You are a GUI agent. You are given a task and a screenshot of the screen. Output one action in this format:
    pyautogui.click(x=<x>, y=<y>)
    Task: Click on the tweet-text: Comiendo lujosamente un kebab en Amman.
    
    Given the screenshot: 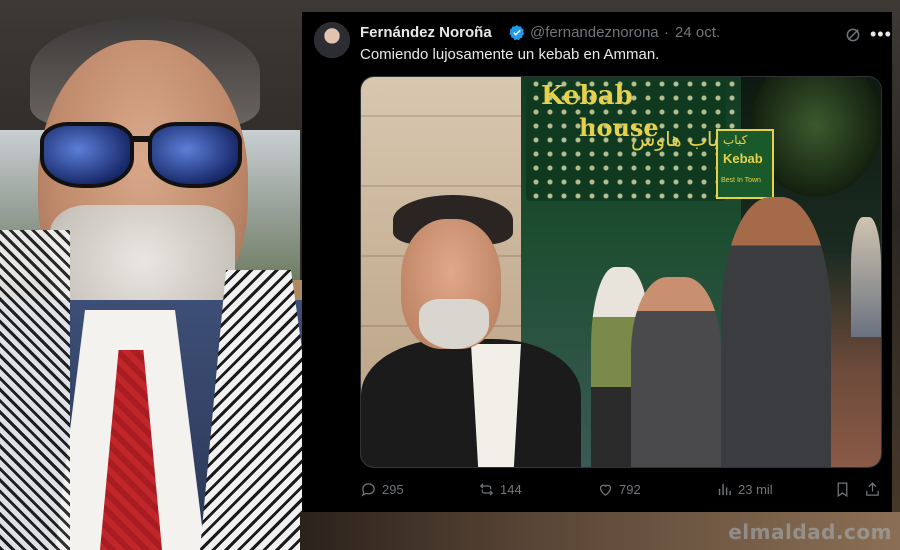 What is the action you would take?
    pyautogui.click(x=510, y=54)
    